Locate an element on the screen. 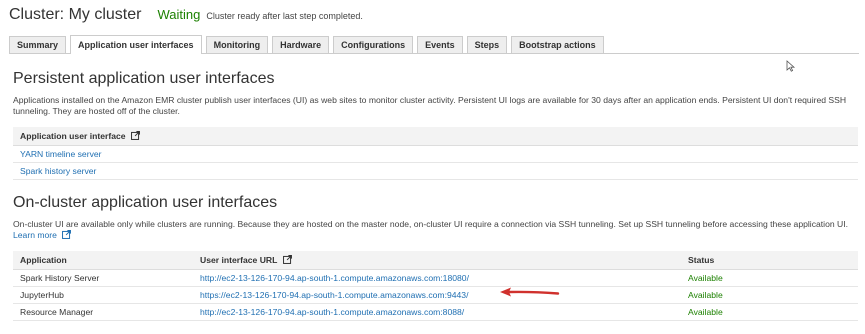 The width and height of the screenshot is (865, 334). application-name: Spark History Server is located at coordinates (103, 278).